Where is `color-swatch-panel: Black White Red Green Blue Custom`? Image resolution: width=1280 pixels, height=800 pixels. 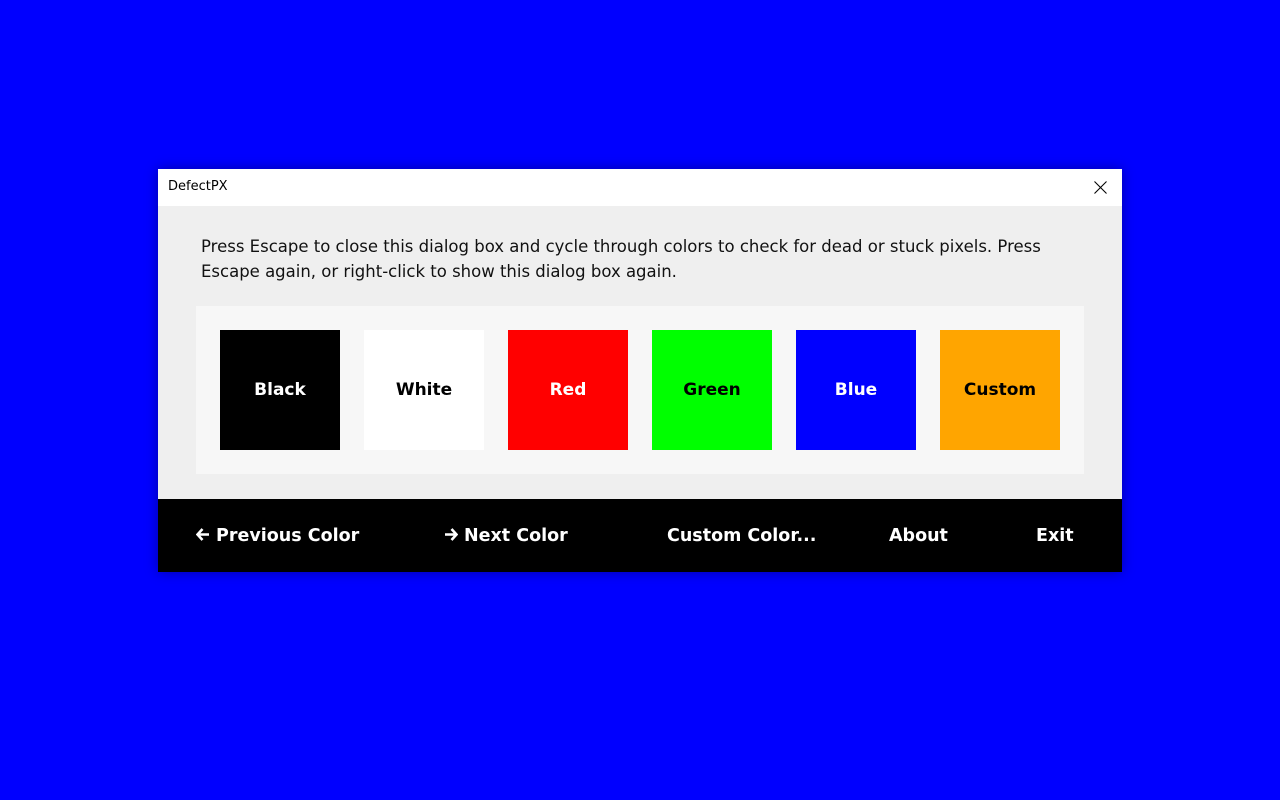 color-swatch-panel: Black White Red Green Blue Custom is located at coordinates (640, 390).